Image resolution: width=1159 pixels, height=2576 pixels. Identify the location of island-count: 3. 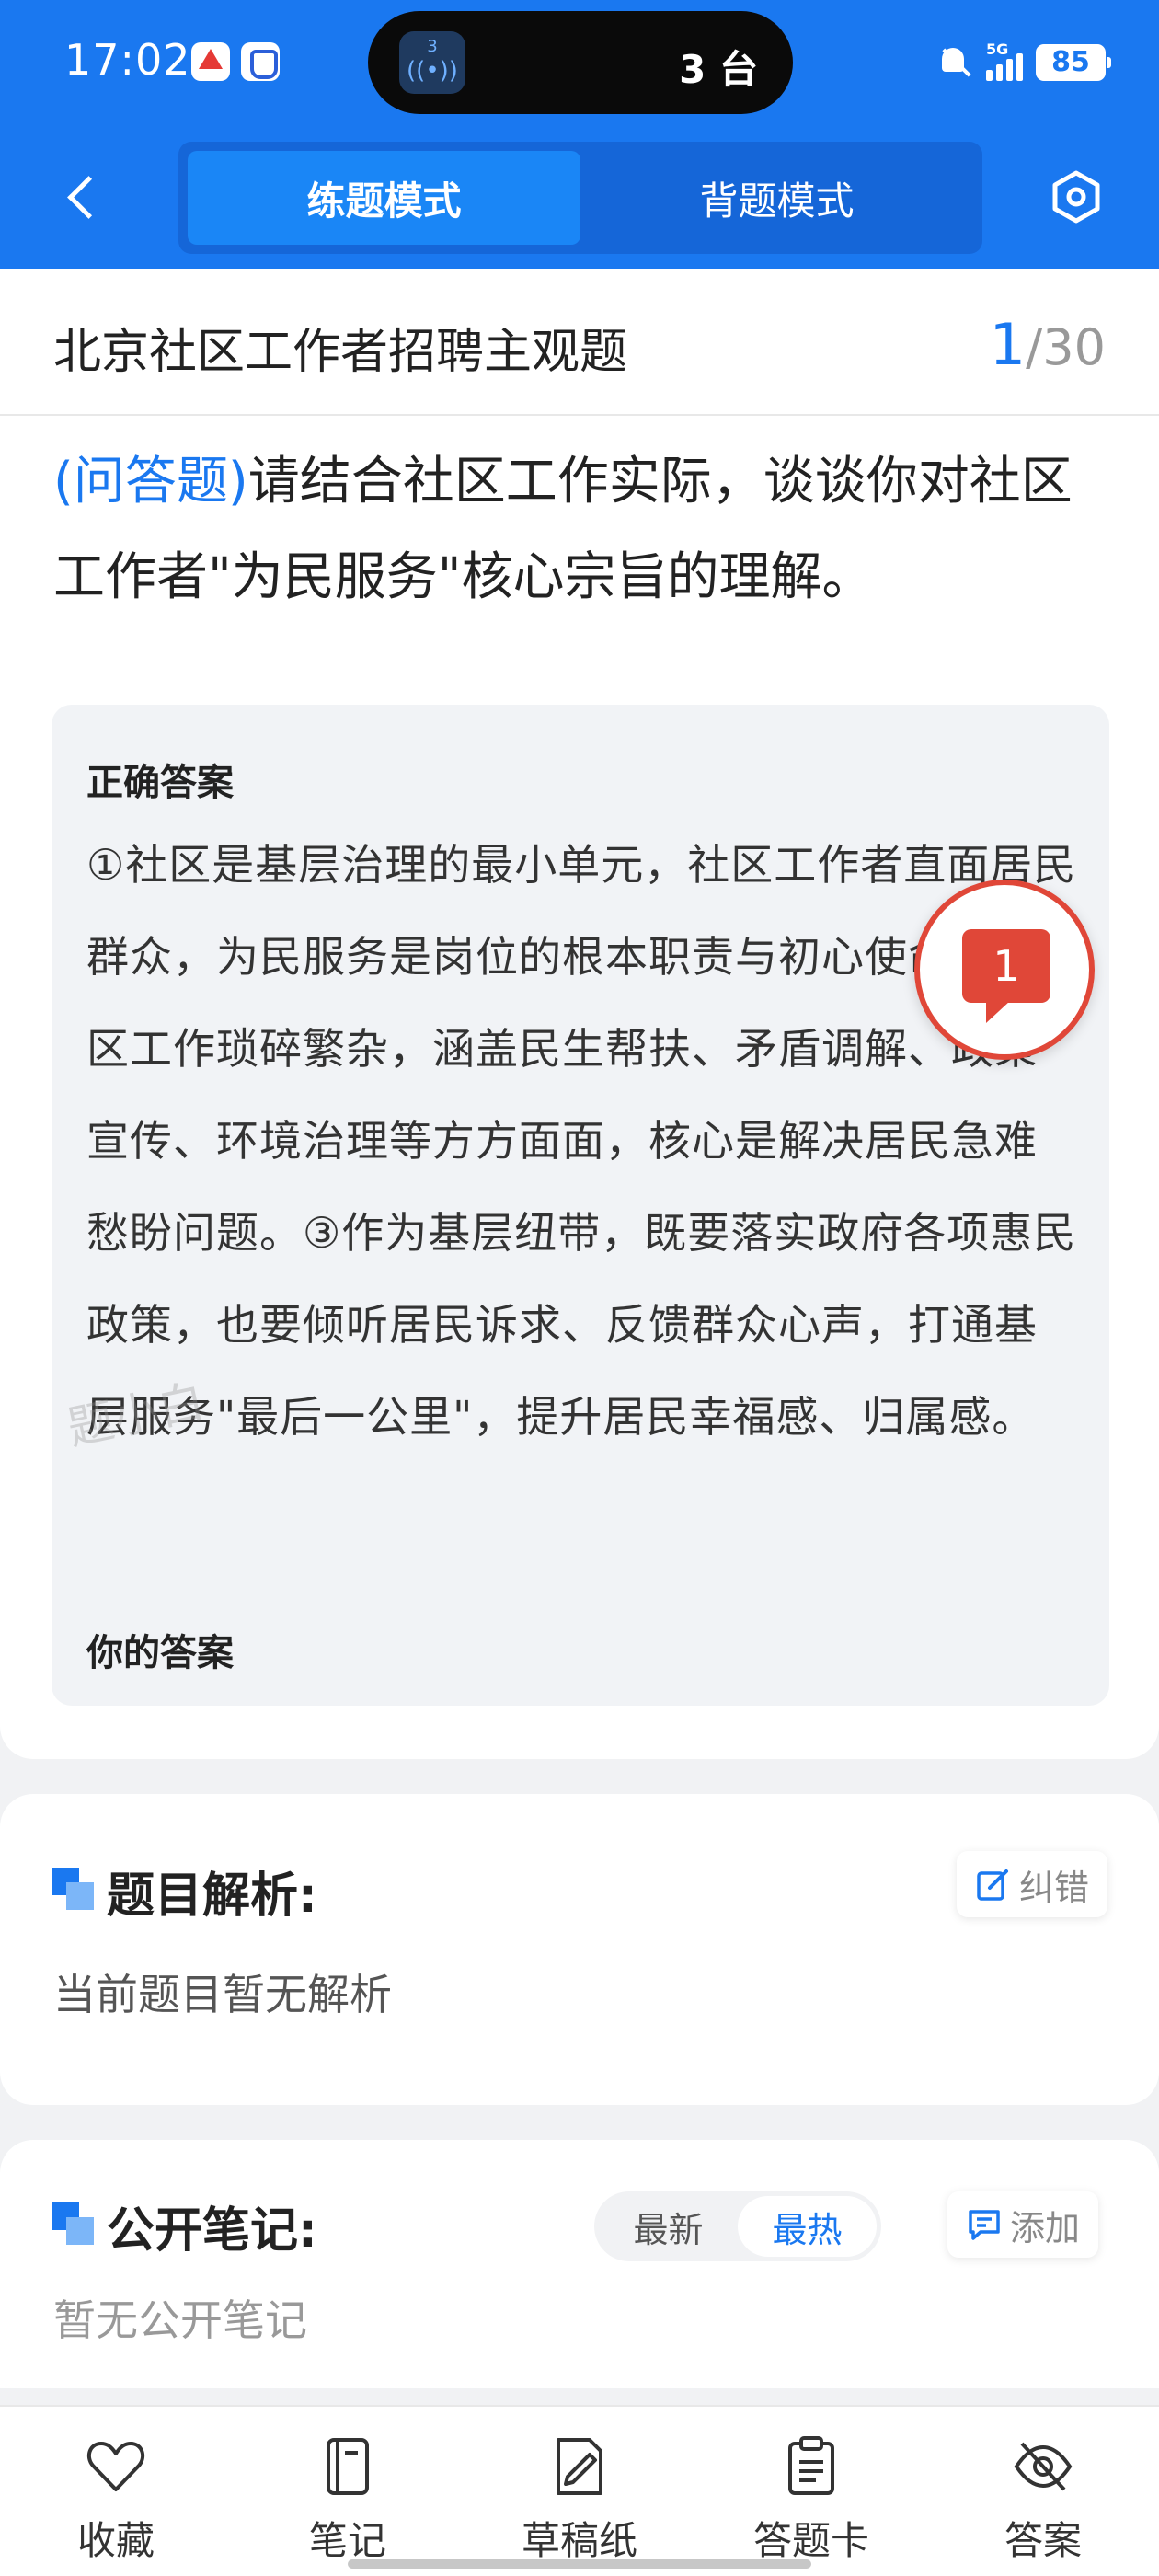
(432, 46).